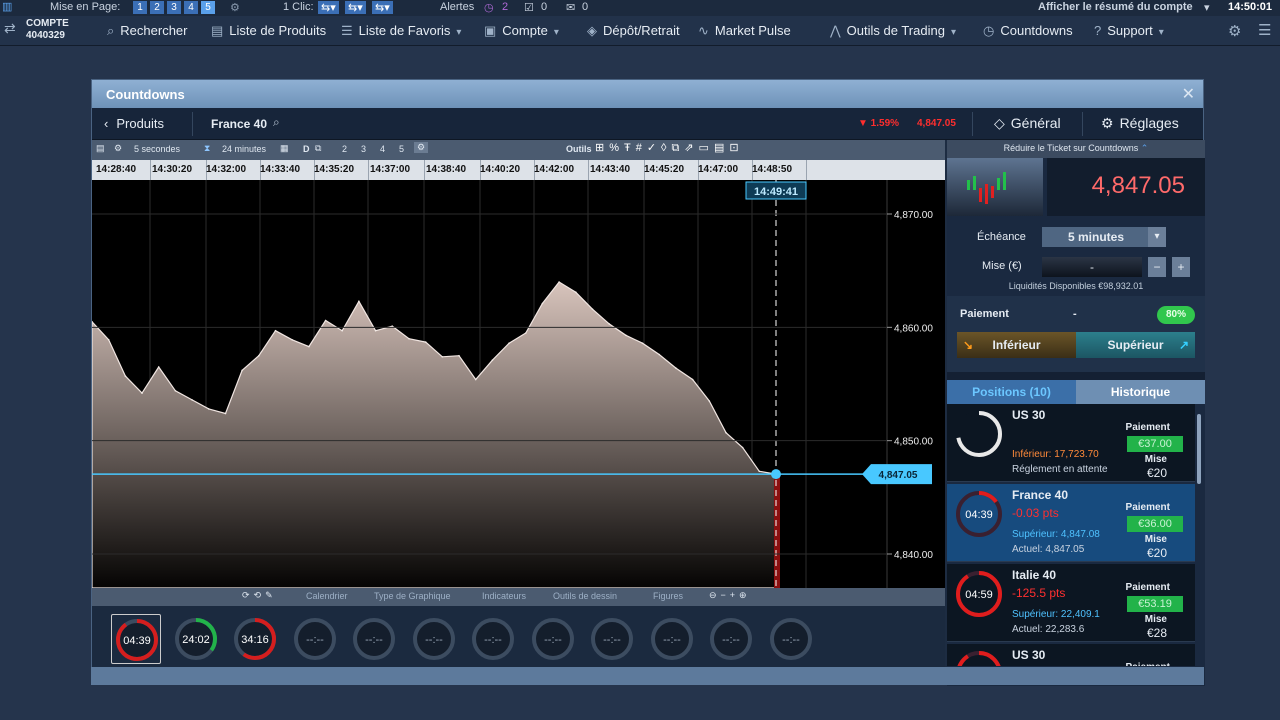 The width and height of the screenshot is (1280, 720). I want to click on account-icon: ▣, so click(490, 30).